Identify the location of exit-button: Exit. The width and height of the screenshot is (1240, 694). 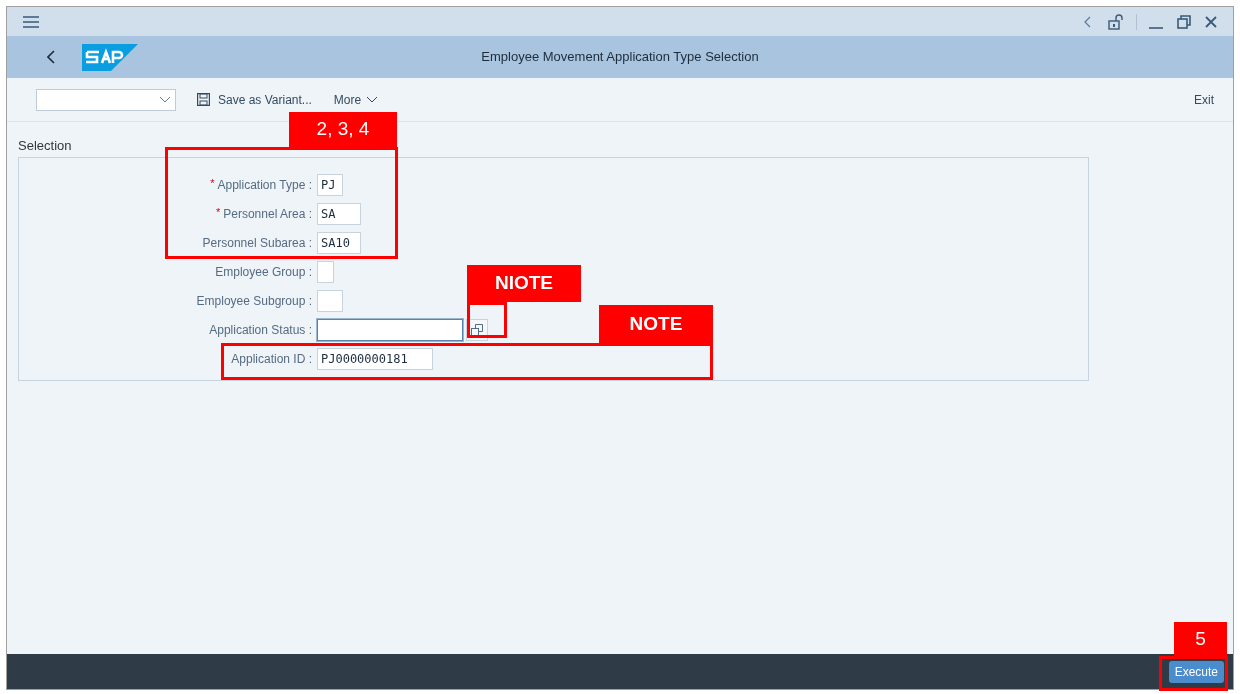
(1204, 99).